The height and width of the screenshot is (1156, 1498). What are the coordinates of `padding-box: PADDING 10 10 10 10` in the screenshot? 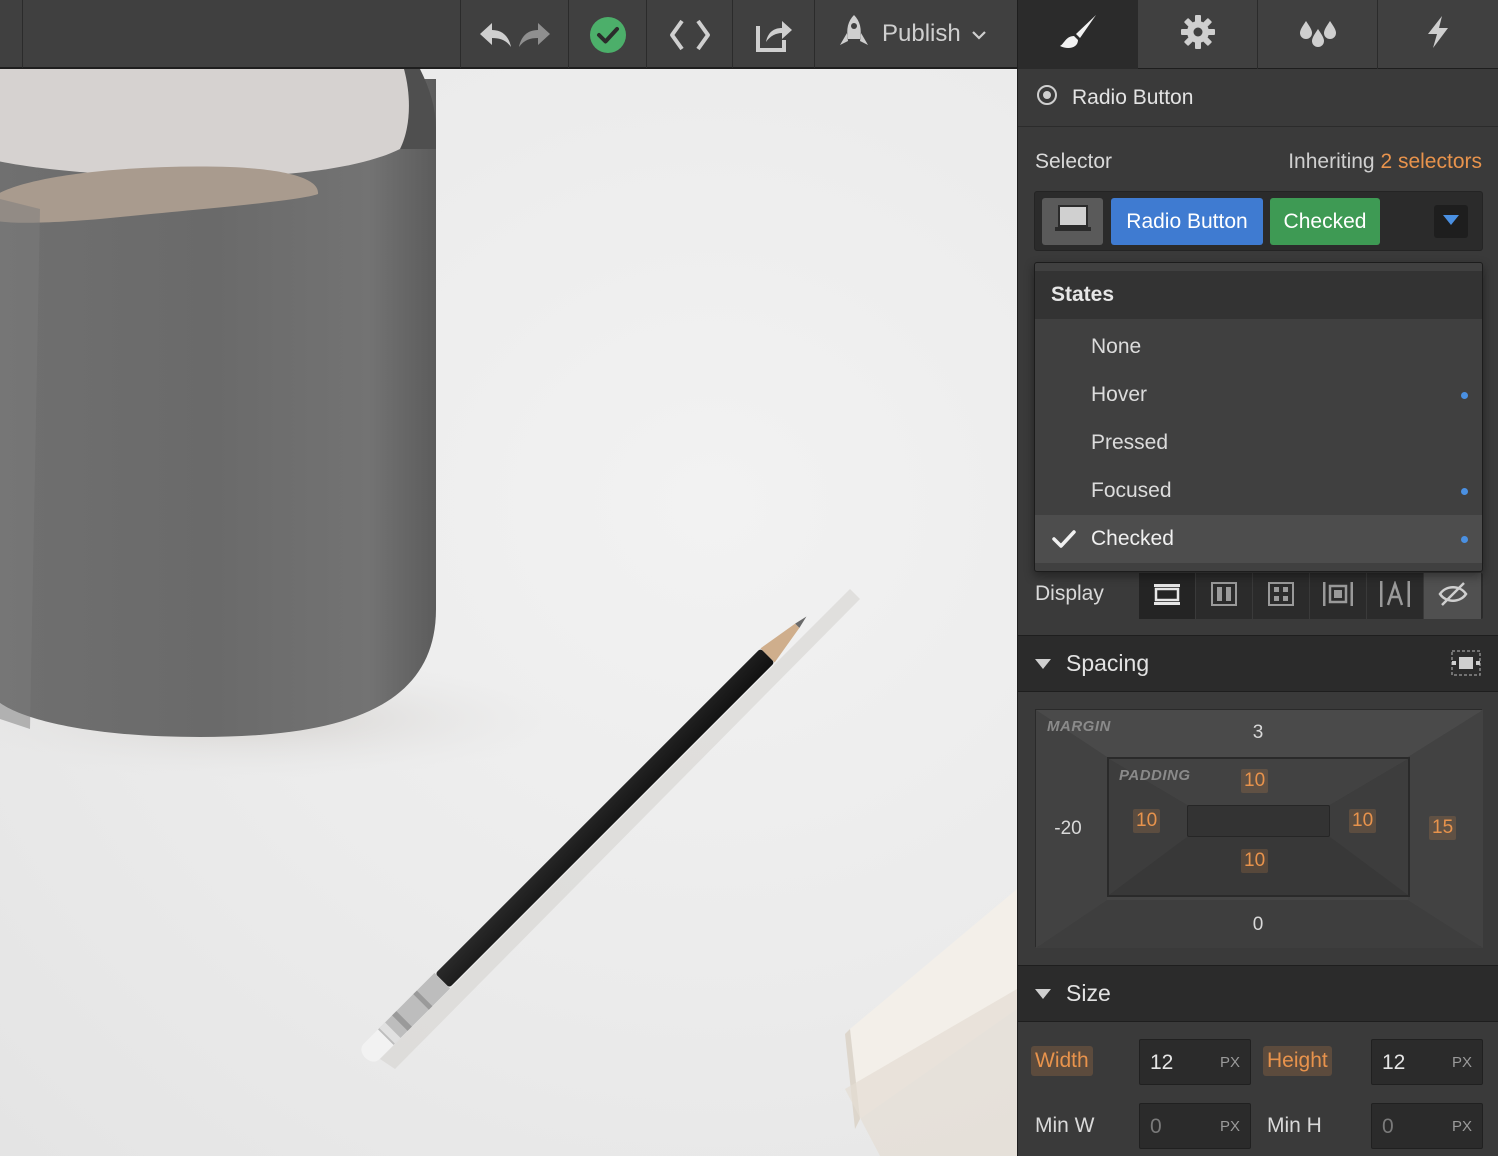 It's located at (1258, 827).